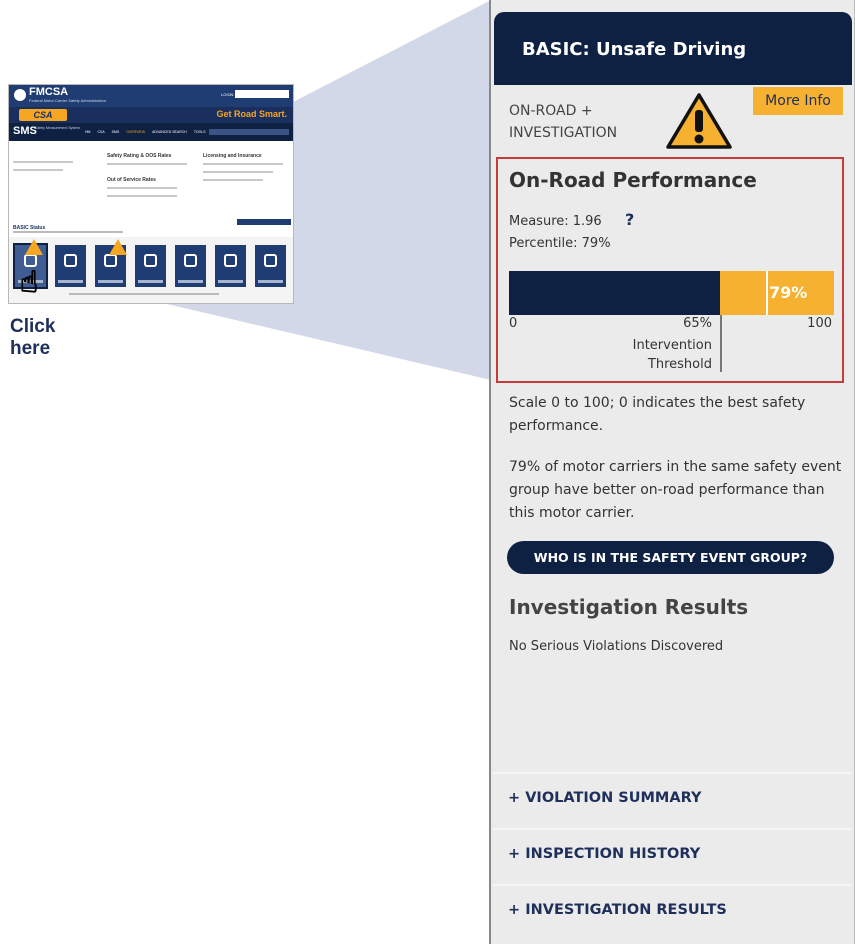 This screenshot has width=855, height=944. I want to click on thumbnail-sms-sub: Safety Measurement System, so click(57, 128).